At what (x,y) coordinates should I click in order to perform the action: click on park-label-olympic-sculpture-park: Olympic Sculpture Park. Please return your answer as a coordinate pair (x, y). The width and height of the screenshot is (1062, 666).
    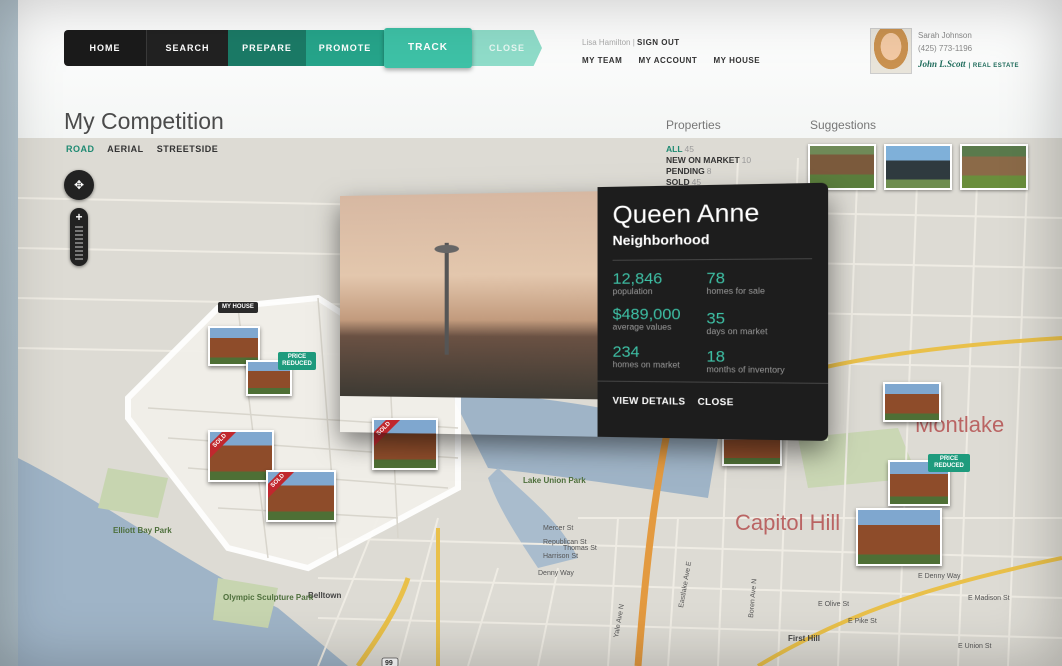
    Looking at the image, I should click on (268, 597).